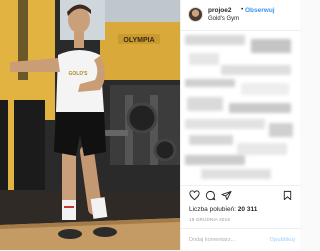  I want to click on likes-count: Liczba polubień: 20 311, so click(223, 209).